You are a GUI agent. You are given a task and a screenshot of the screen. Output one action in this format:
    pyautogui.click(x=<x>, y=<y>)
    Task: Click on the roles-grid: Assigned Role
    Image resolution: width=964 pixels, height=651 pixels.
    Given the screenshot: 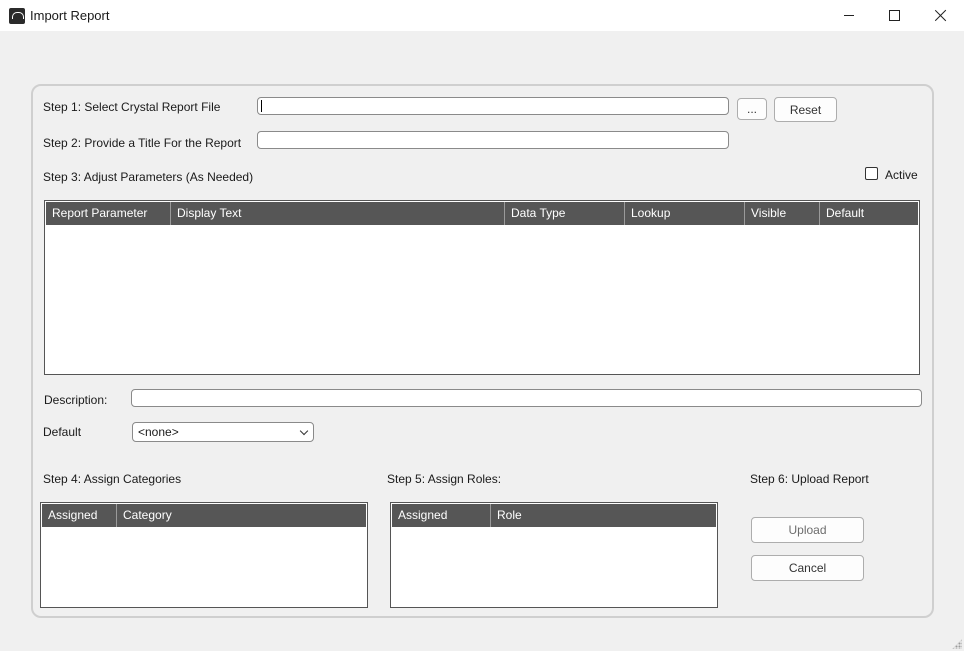 What is the action you would take?
    pyautogui.click(x=554, y=555)
    